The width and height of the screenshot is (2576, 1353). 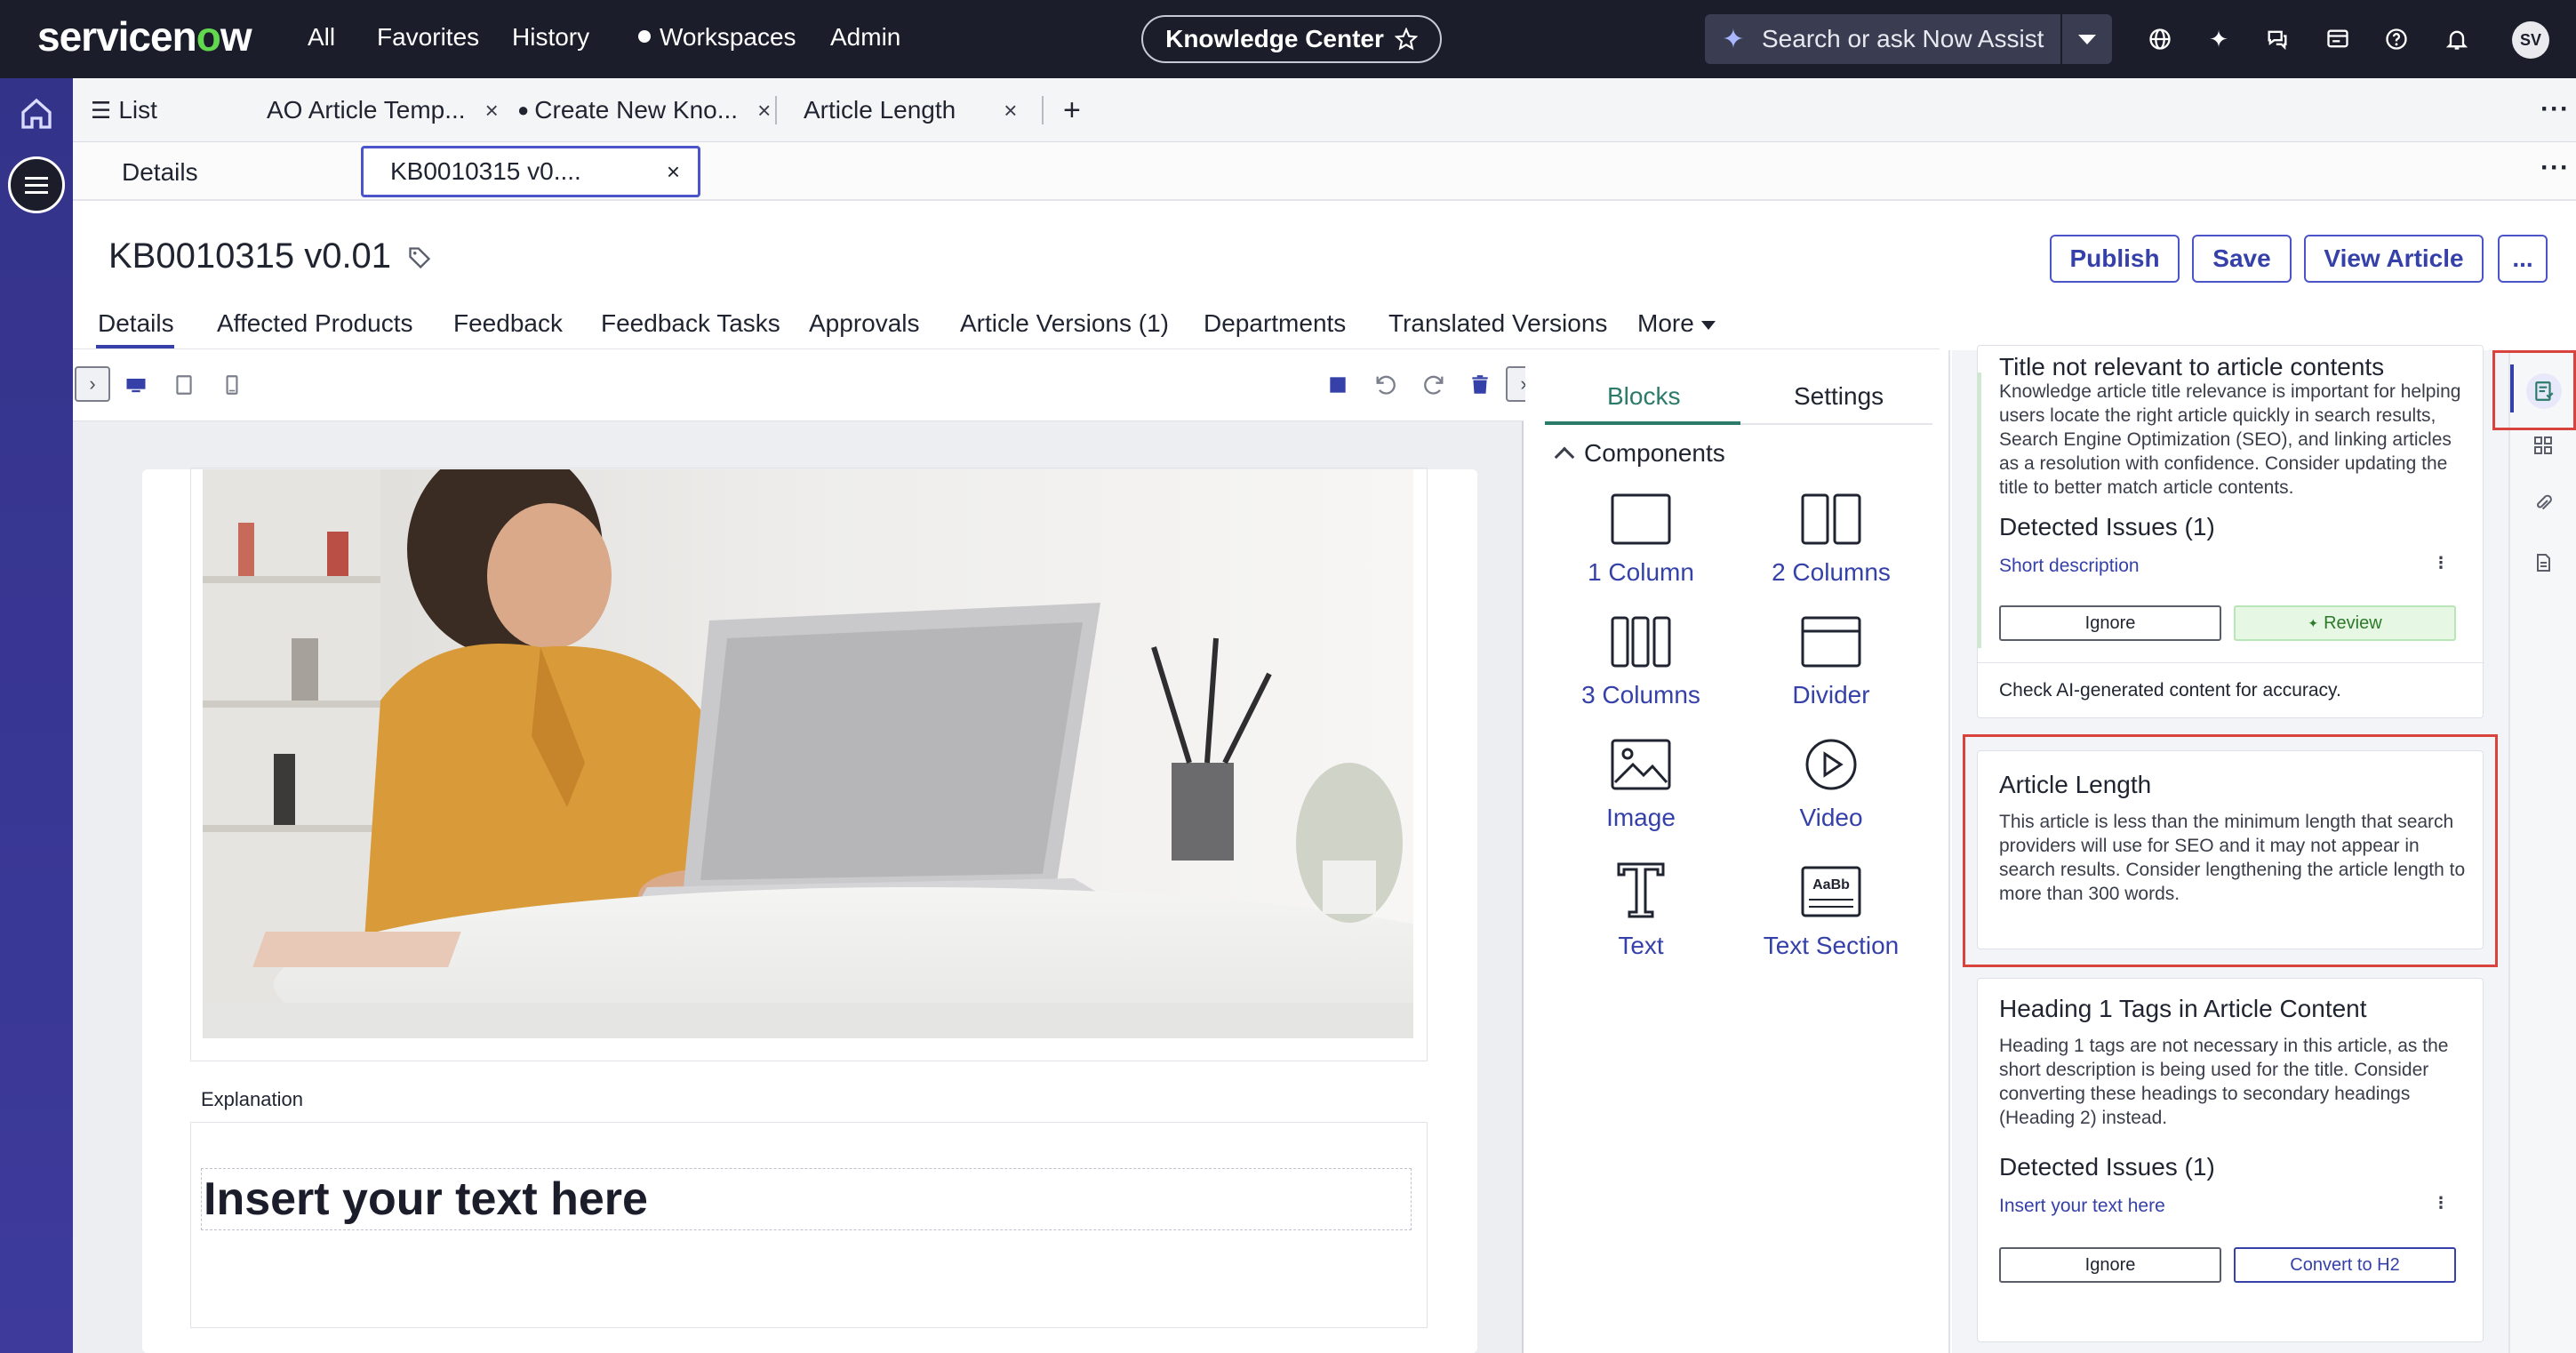 I want to click on mobile-view-icon, so click(x=232, y=385).